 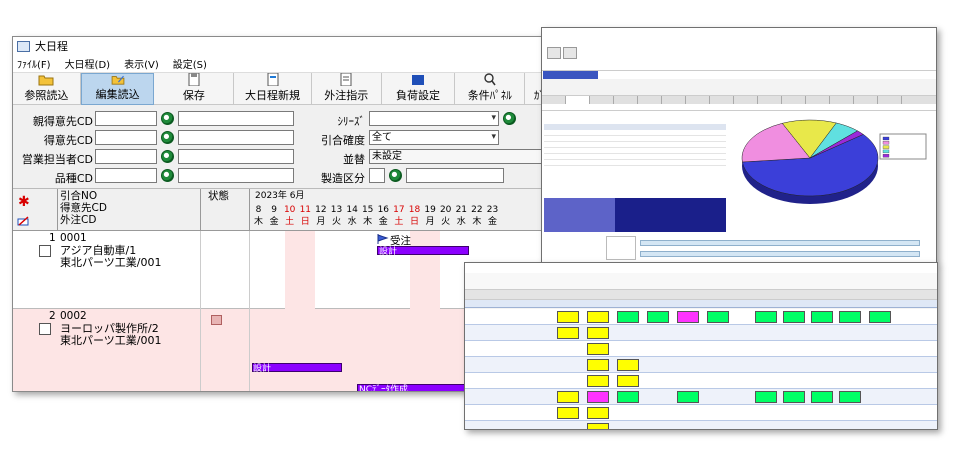 What do you see at coordinates (273, 89) in the screenshot?
I see `new-schedule-button: 大日程新規` at bounding box center [273, 89].